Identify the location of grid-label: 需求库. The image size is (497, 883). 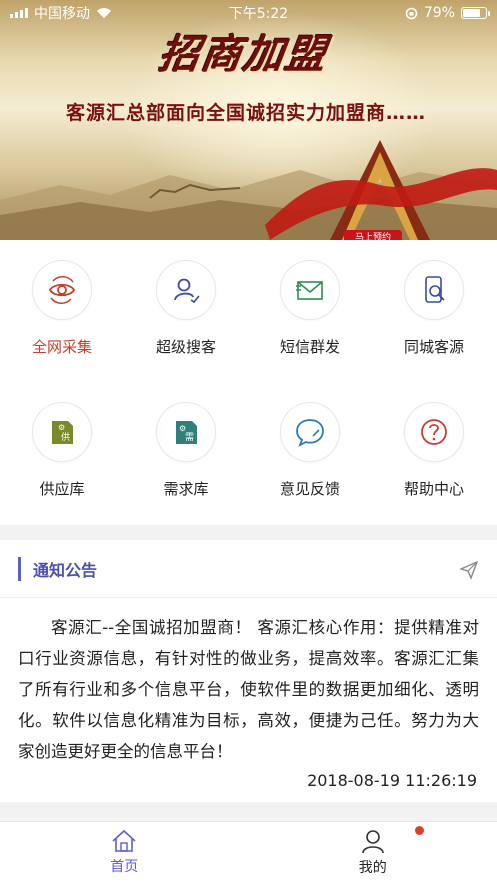
(186, 489).